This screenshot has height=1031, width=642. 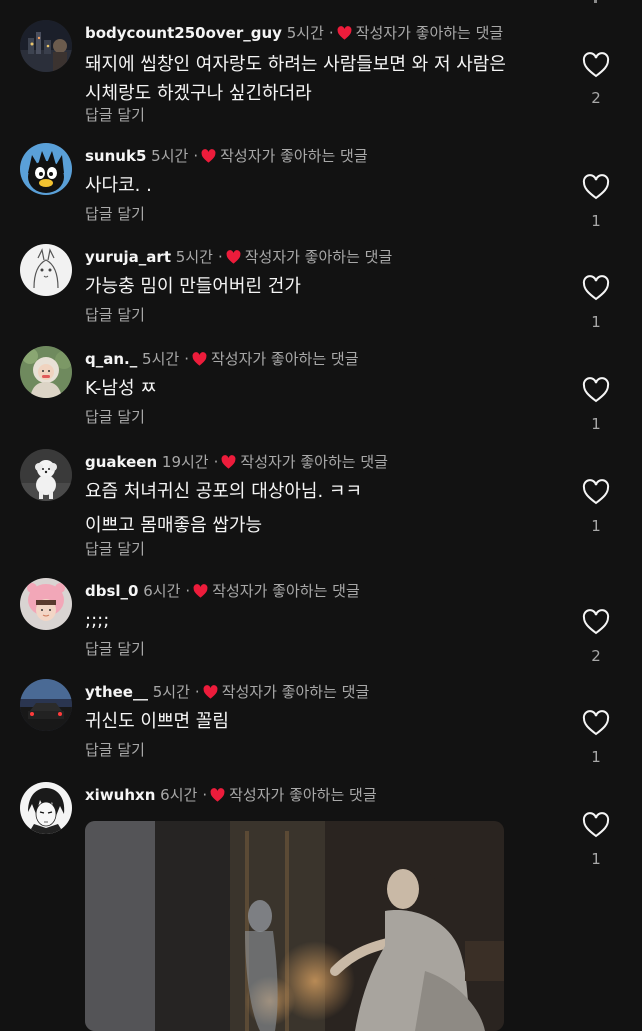 I want to click on comment-meta: bodycount250over_guy 5시간 · 작성자가 좋아하는 댓글, so click(x=294, y=33).